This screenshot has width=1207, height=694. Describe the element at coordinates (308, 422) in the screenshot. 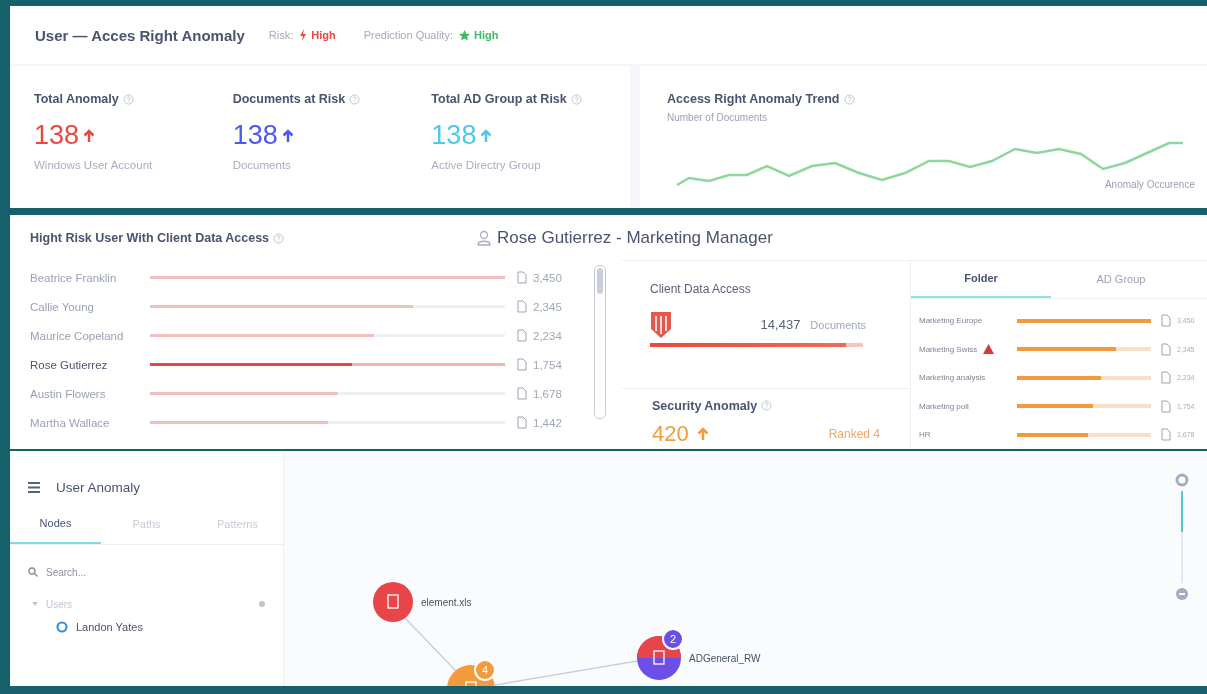

I see `user-row: Martha Wallace 1,442` at that location.